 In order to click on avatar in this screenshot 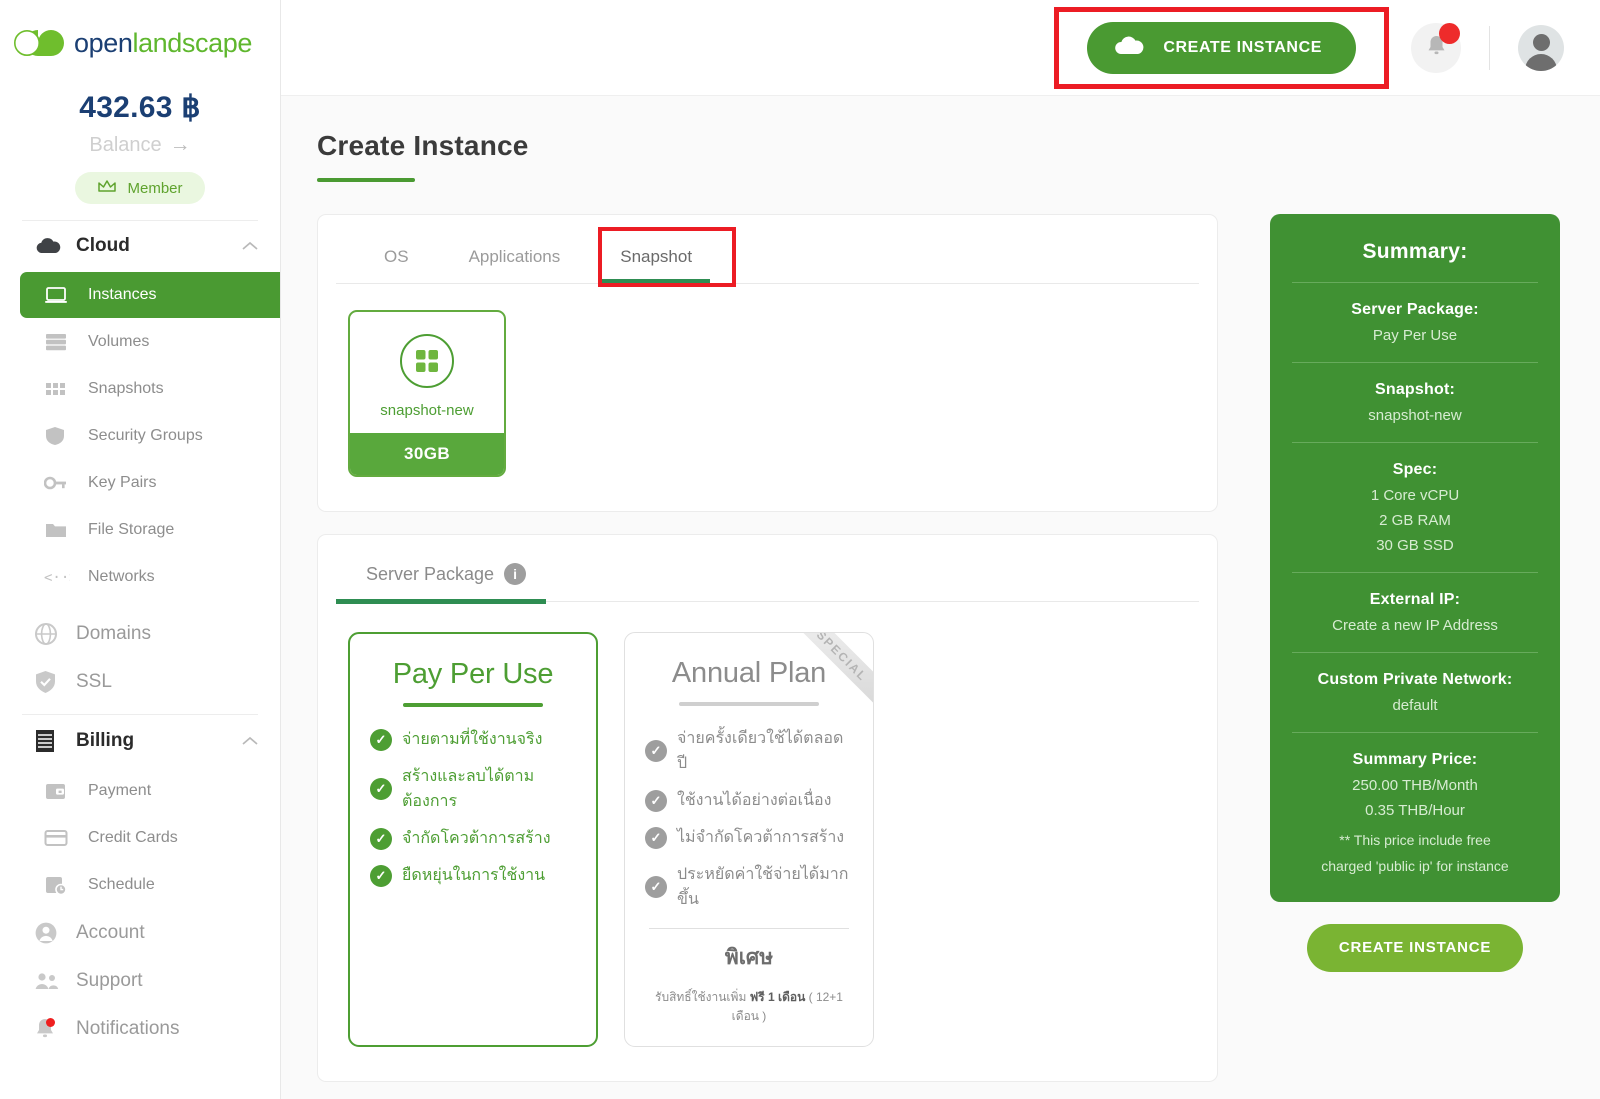, I will do `click(1541, 47)`.